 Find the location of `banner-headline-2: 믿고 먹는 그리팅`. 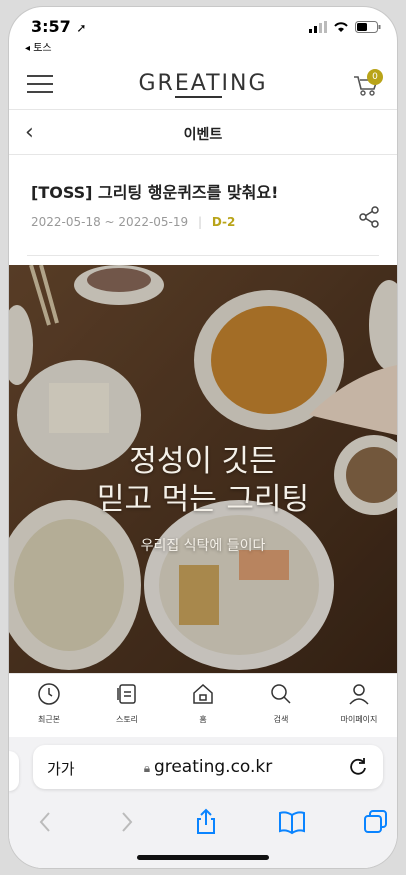

banner-headline-2: 믿고 먹는 그리팅 is located at coordinates (203, 499).